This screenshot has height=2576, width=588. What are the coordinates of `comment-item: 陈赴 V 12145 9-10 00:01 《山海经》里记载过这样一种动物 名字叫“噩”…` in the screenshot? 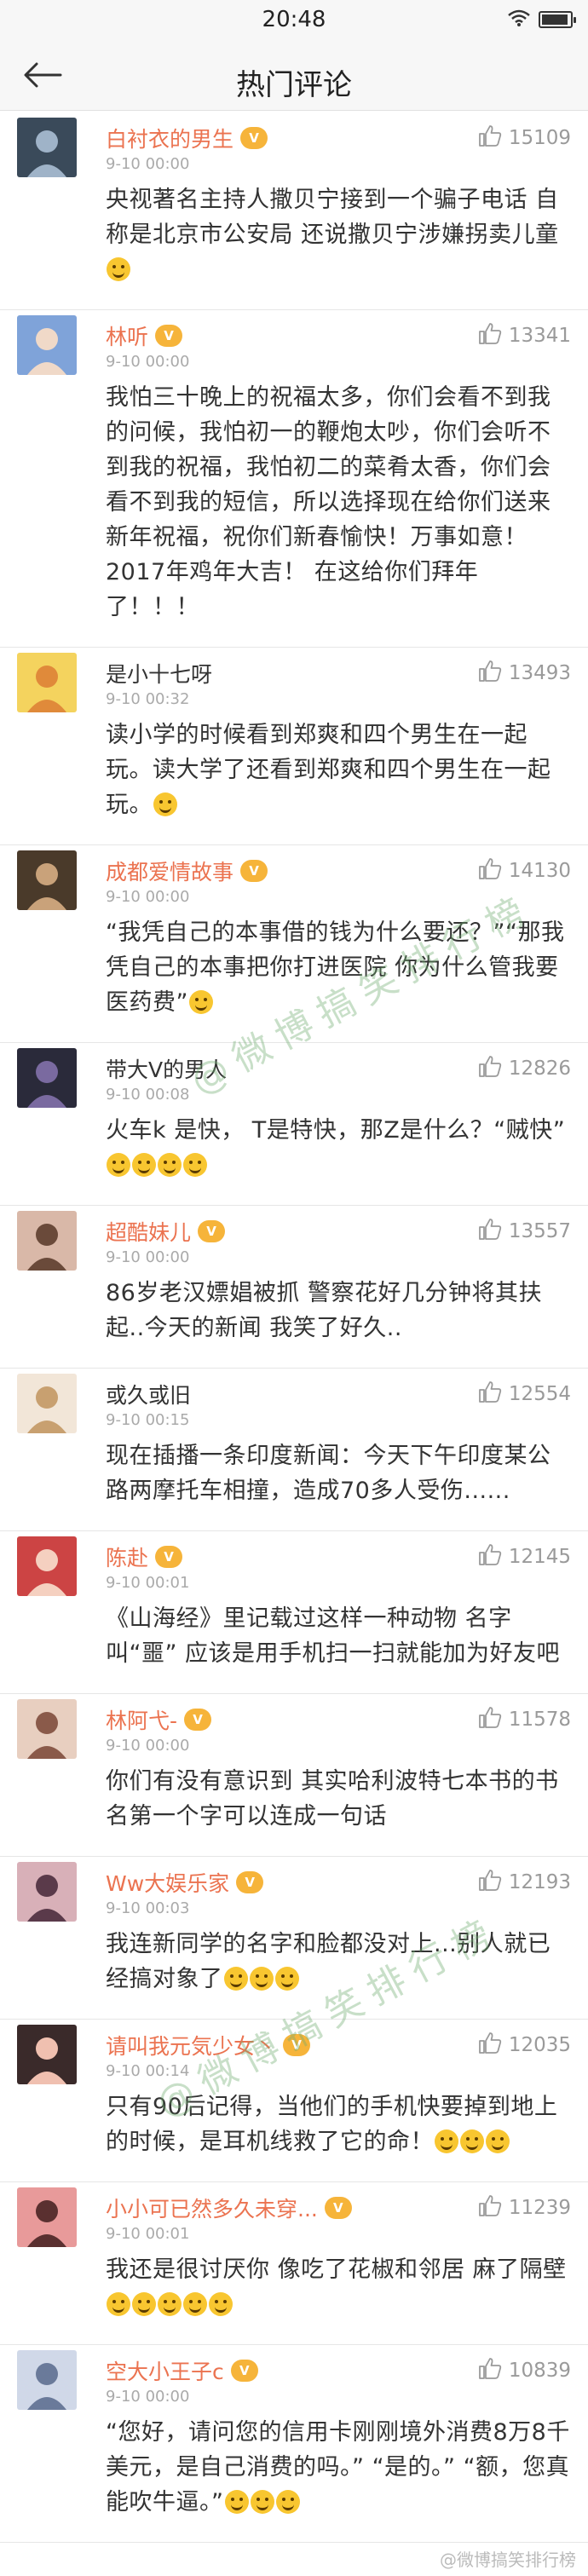 It's located at (294, 1612).